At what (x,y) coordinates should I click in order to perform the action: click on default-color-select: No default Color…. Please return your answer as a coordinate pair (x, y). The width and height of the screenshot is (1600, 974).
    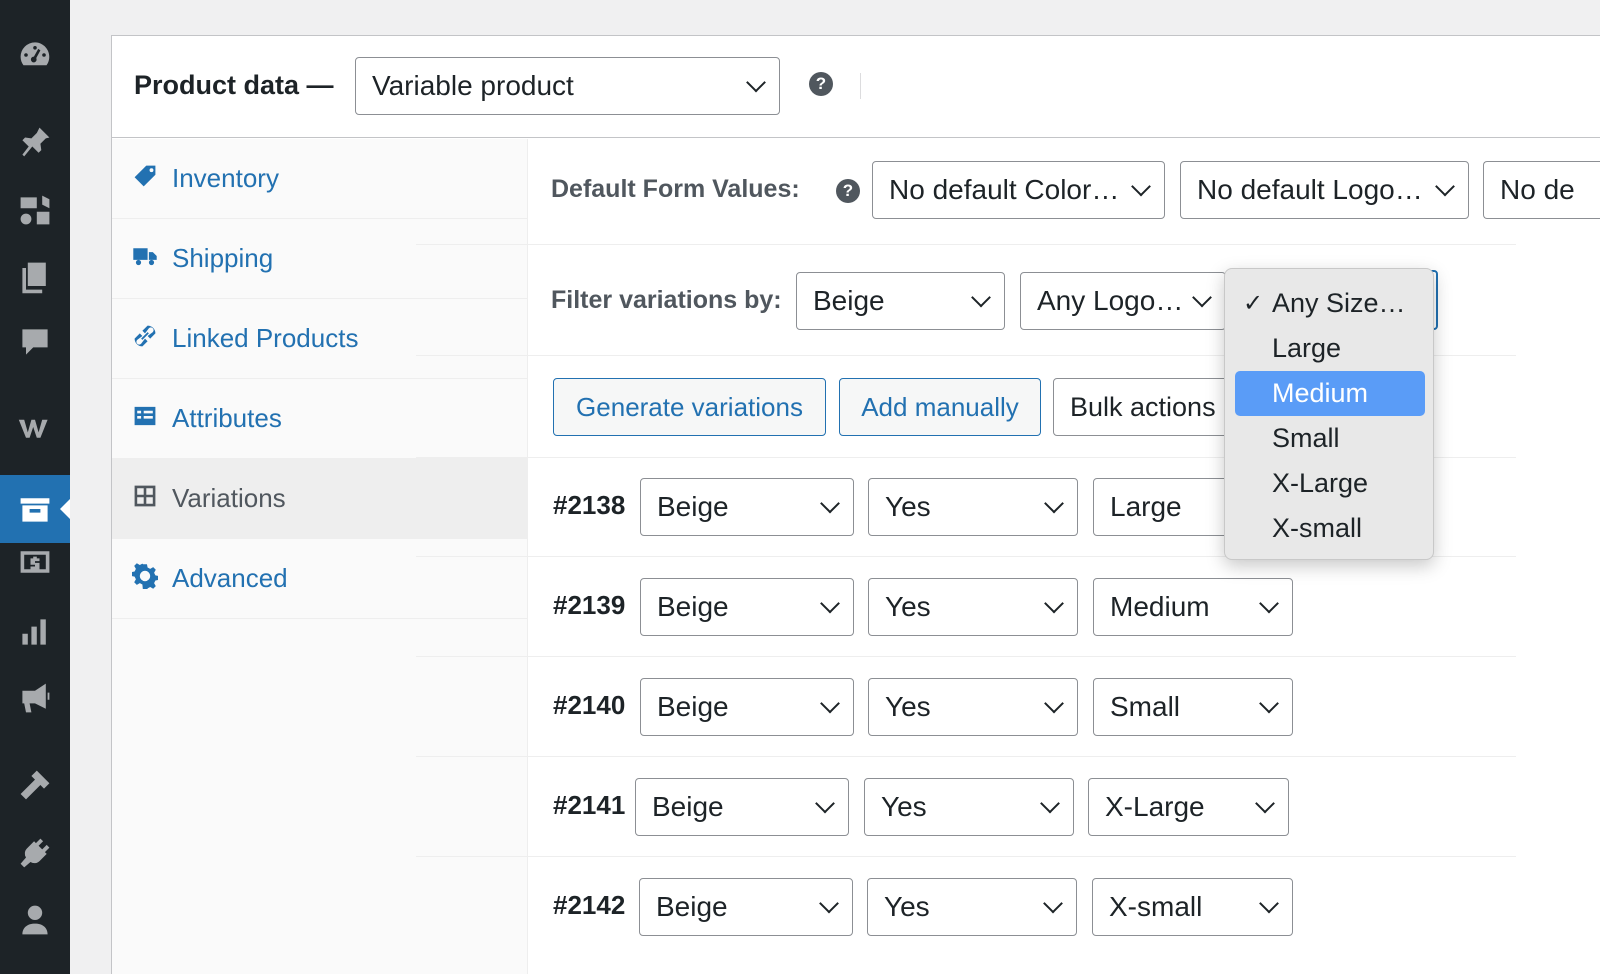
    Looking at the image, I should click on (1018, 190).